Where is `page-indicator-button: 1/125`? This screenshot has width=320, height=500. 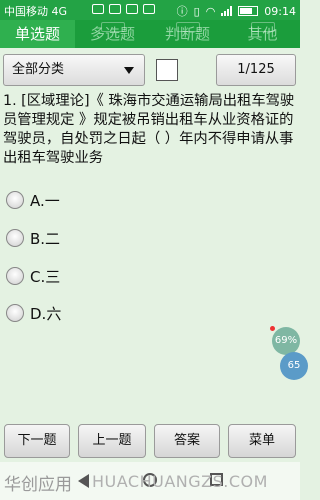
page-indicator-button: 1/125 is located at coordinates (256, 70).